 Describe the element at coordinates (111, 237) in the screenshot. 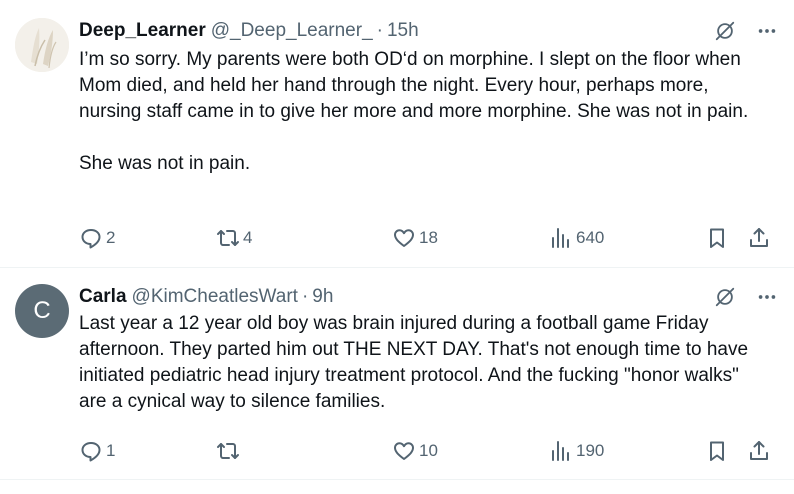

I see `reply-count: 2` at that location.